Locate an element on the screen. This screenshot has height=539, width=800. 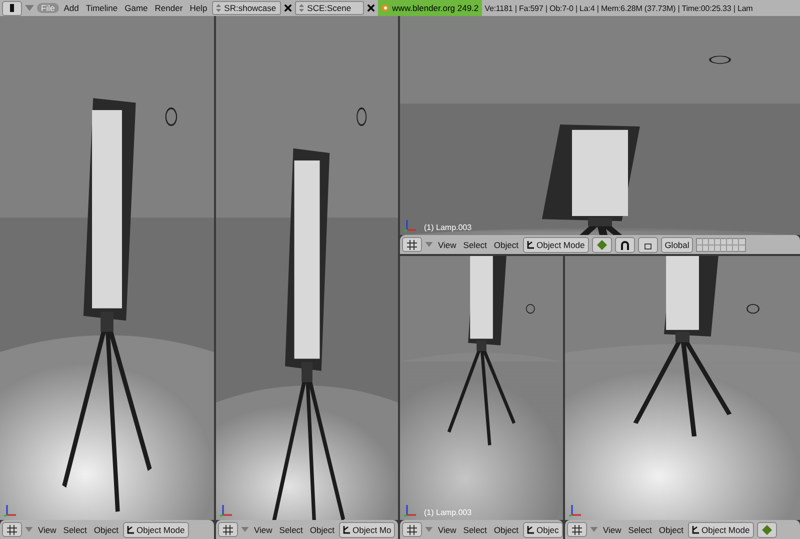
mode-dropdown: Object Mo is located at coordinates (367, 530).